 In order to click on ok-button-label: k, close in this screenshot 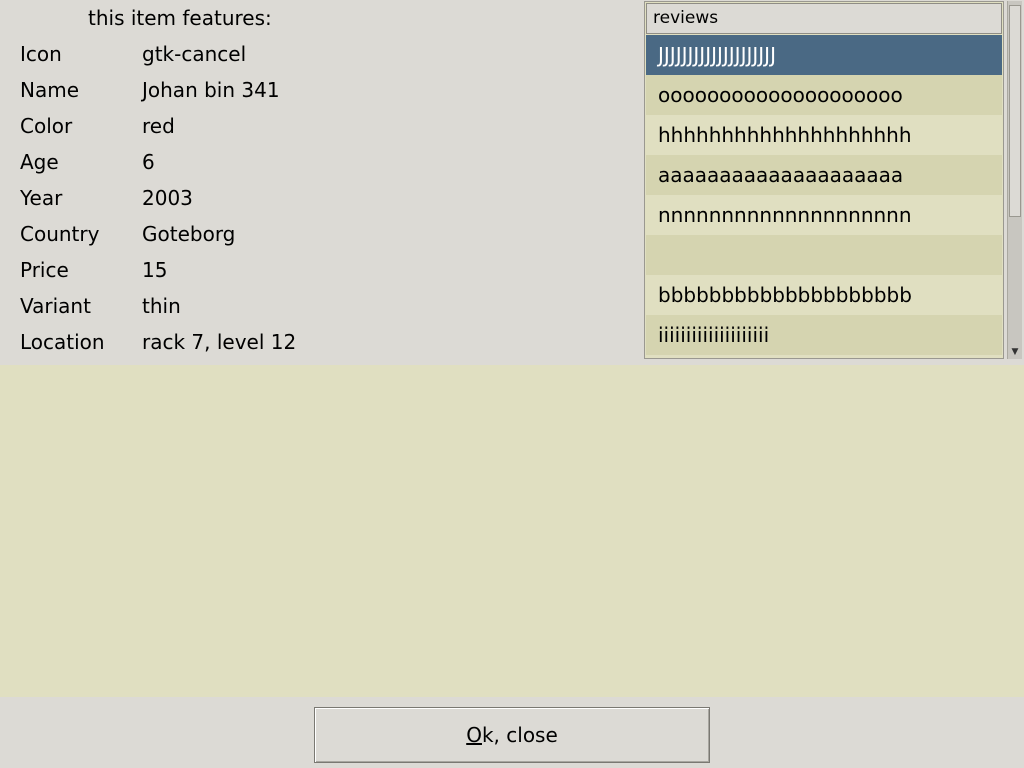, I will do `click(519, 735)`.